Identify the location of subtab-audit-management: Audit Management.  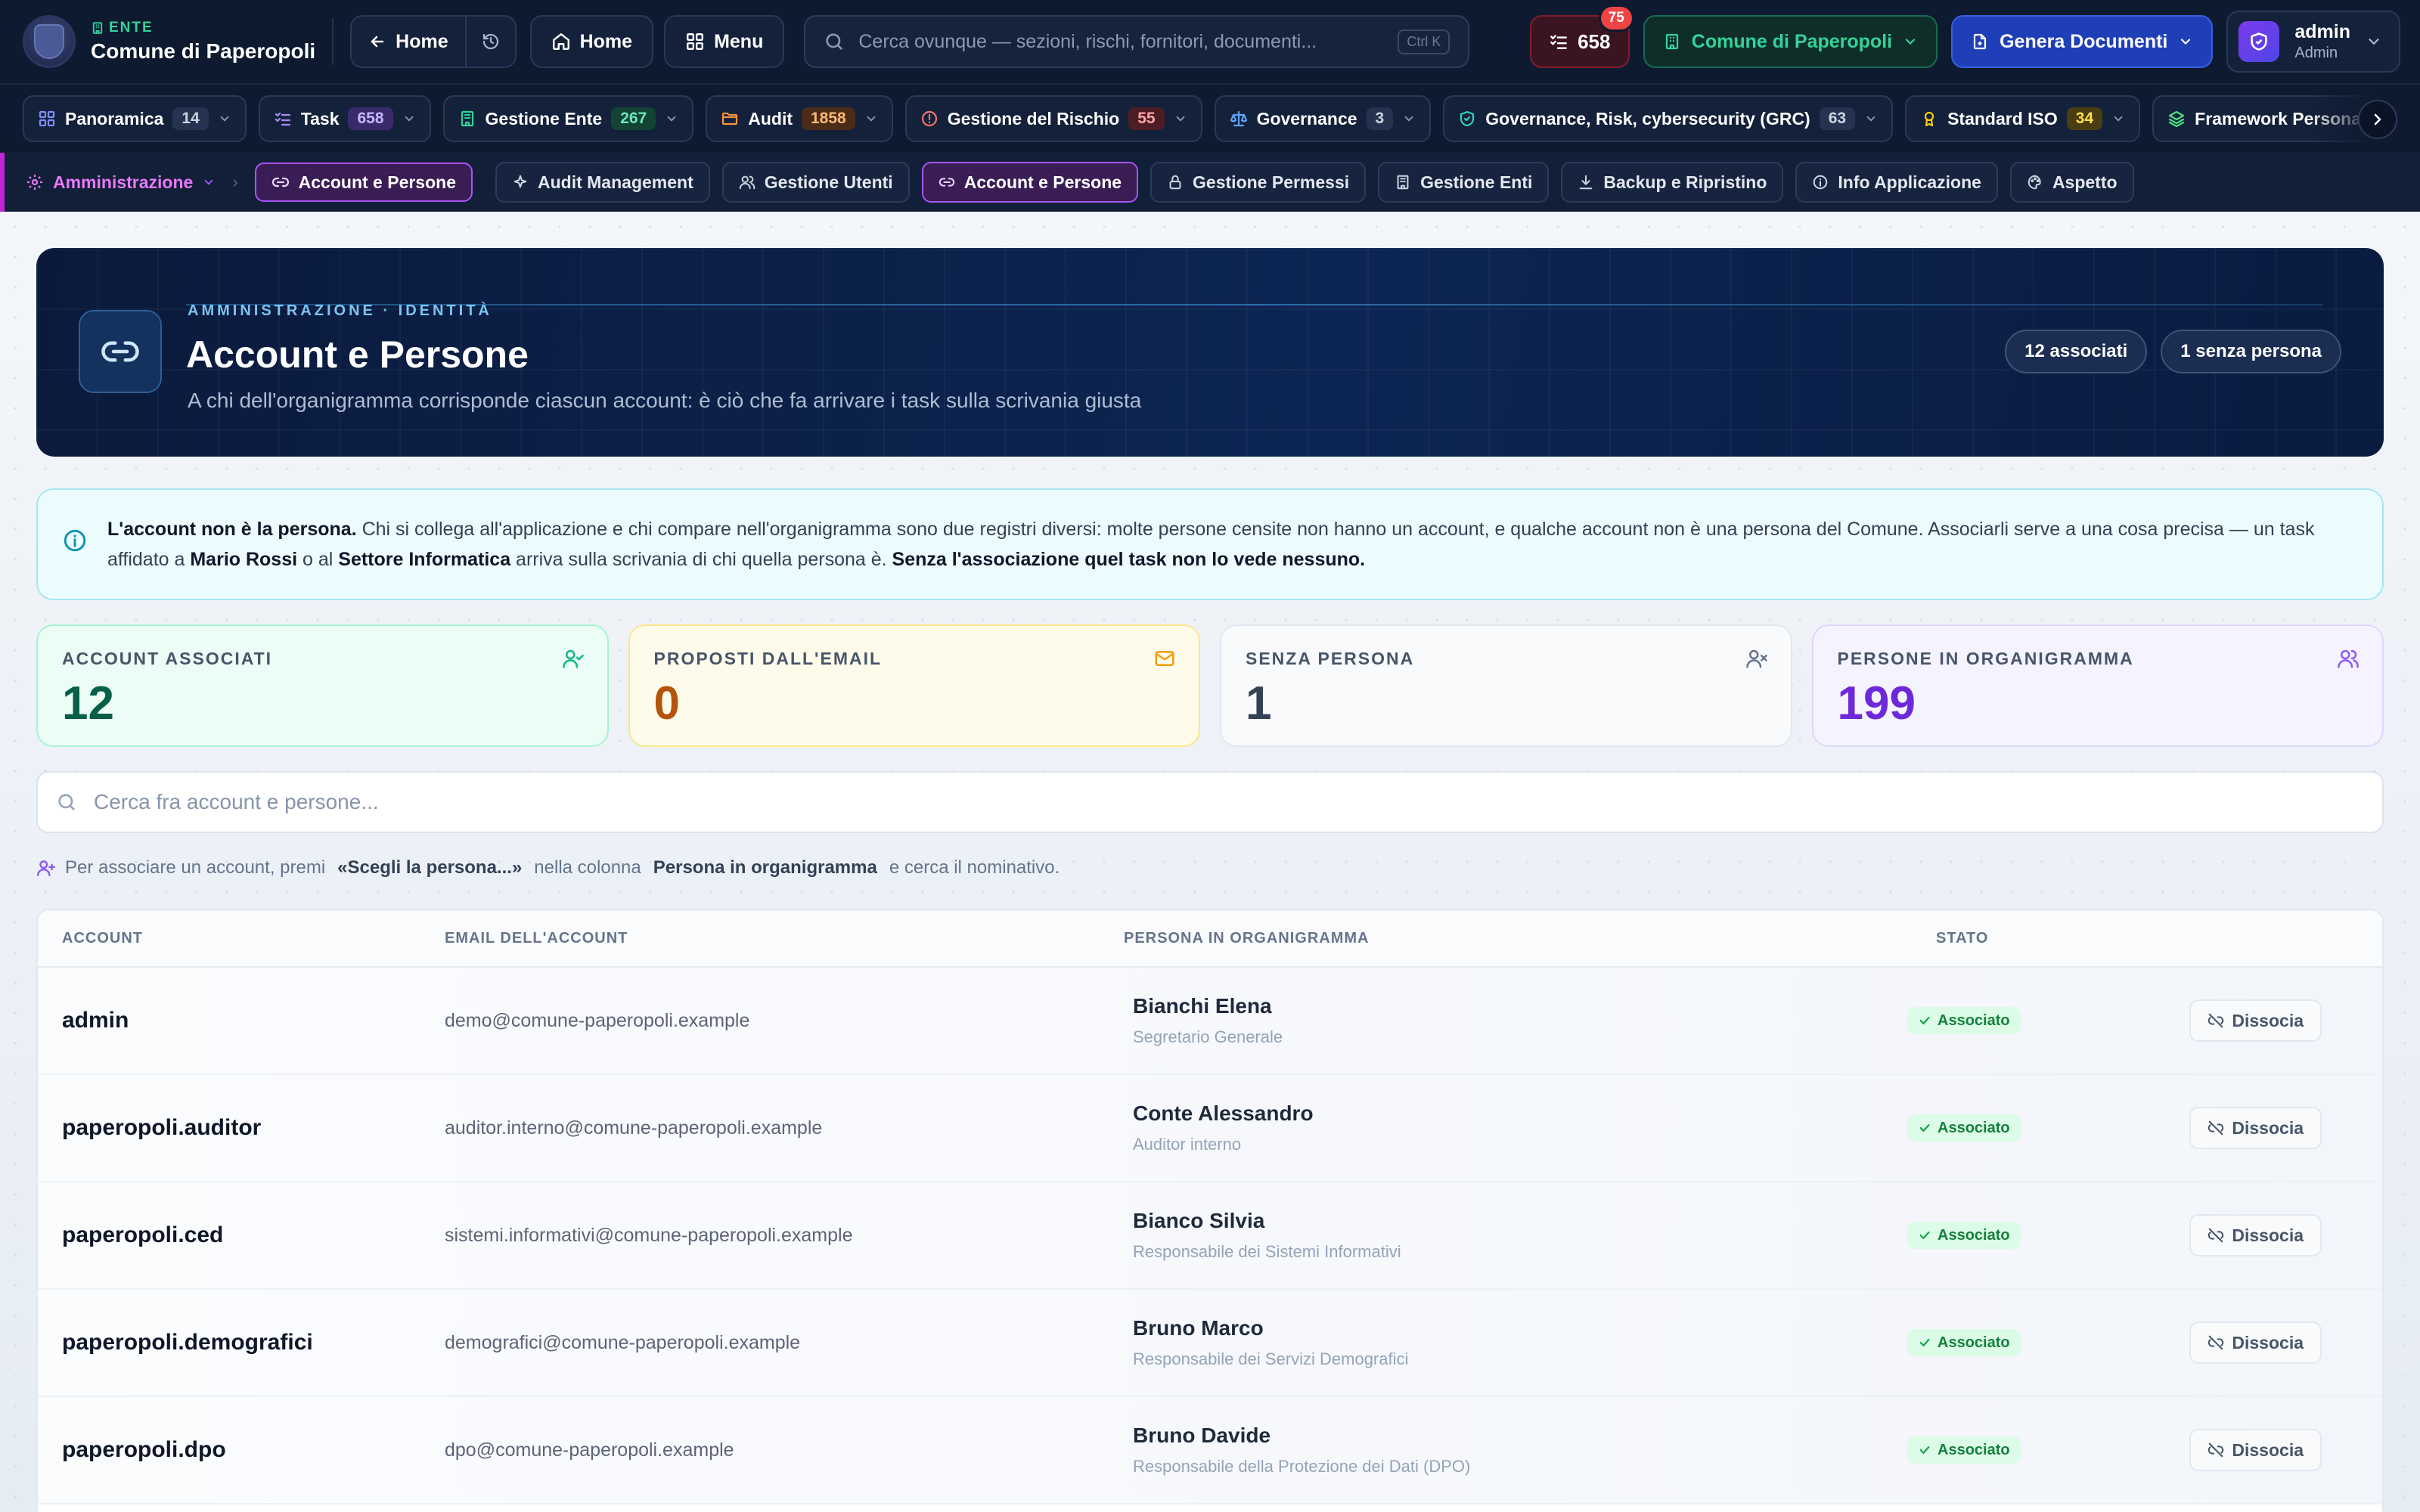
(602, 182).